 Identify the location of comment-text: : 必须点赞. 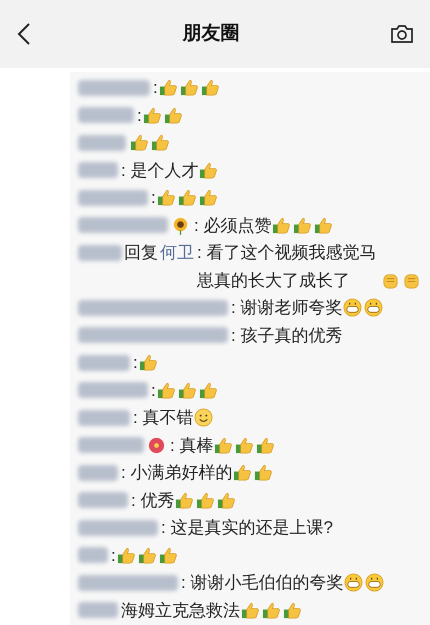
(233, 225).